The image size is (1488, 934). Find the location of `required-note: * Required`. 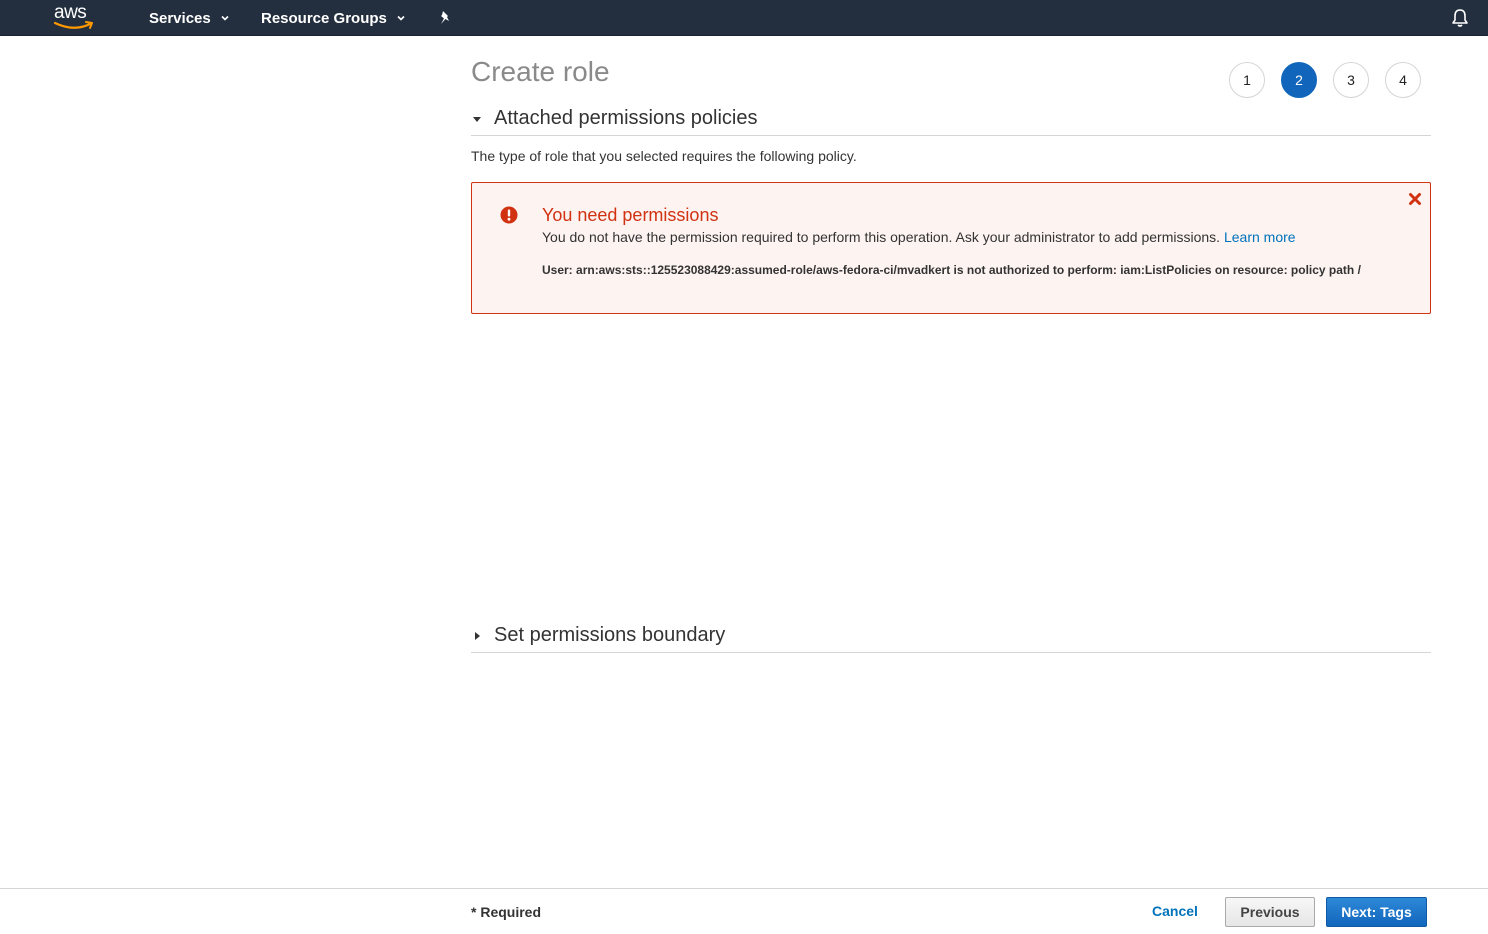

required-note: * Required is located at coordinates (506, 912).